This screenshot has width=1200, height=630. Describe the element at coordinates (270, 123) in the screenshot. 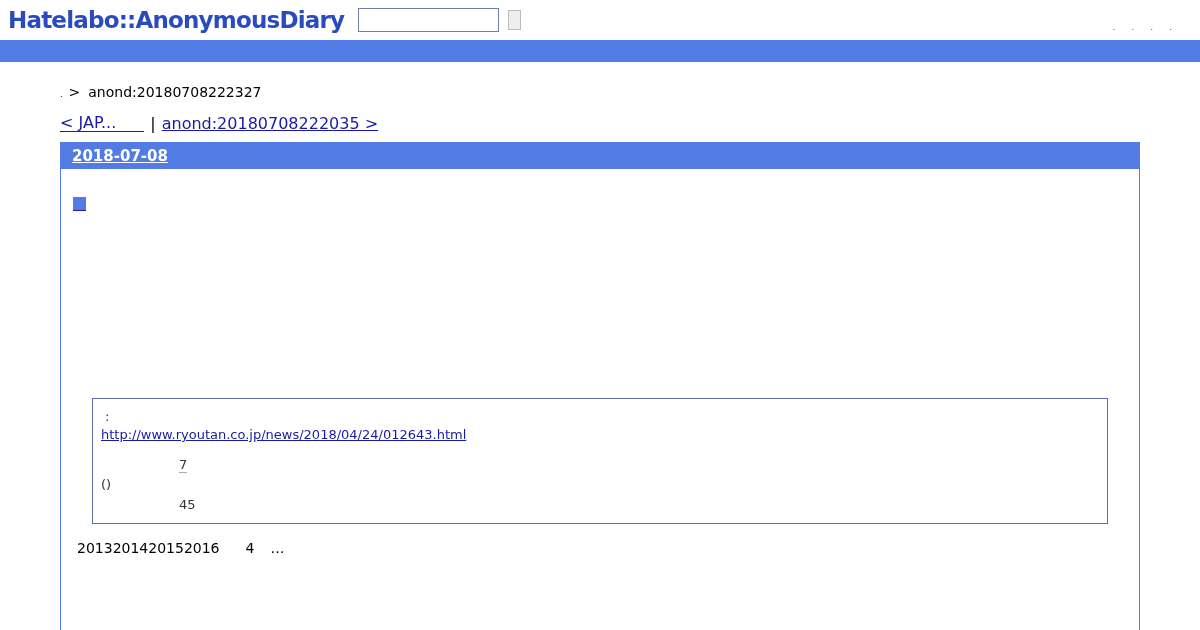

I see `next-link: anond:20180708222035 >` at that location.